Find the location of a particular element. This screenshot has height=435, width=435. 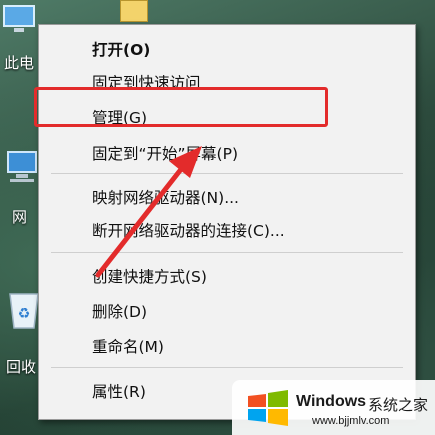

watermark-url: www.bjjmlv.com is located at coordinates (351, 421).